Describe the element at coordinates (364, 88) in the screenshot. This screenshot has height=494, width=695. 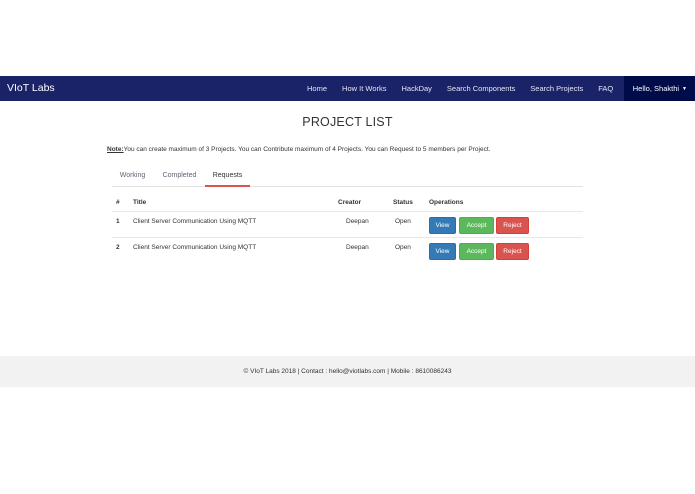
I see `nav-how-it-works: How It Works` at that location.